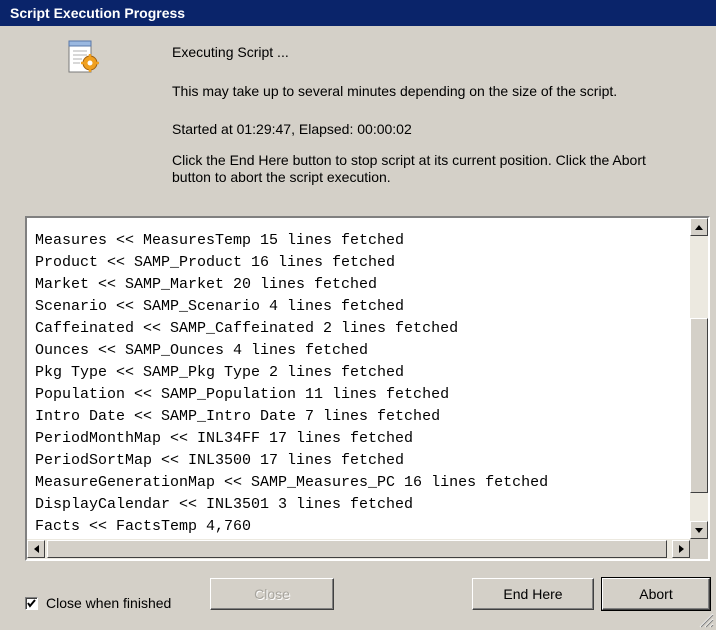  What do you see at coordinates (533, 594) in the screenshot?
I see `end-here-button: End Here` at bounding box center [533, 594].